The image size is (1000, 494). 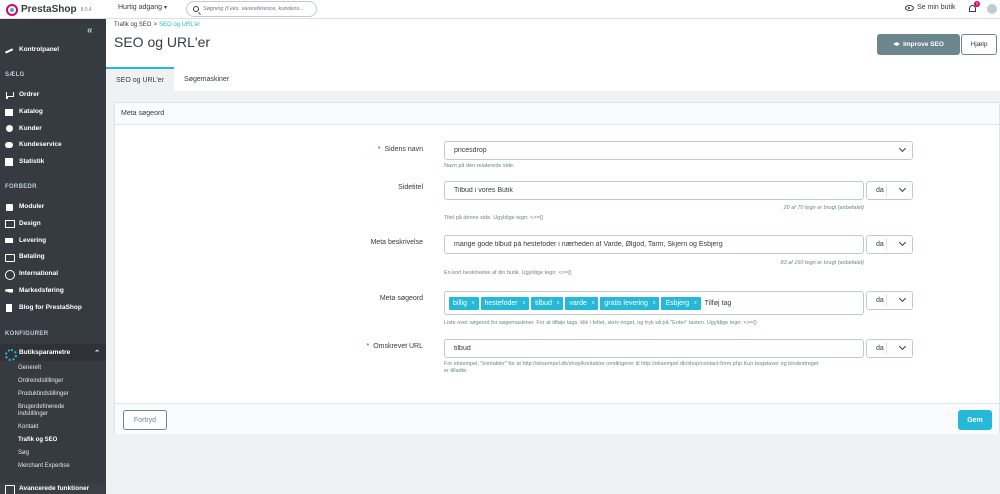 What do you see at coordinates (21, 187) in the screenshot?
I see `section-heading-improve: FORBEDR` at bounding box center [21, 187].